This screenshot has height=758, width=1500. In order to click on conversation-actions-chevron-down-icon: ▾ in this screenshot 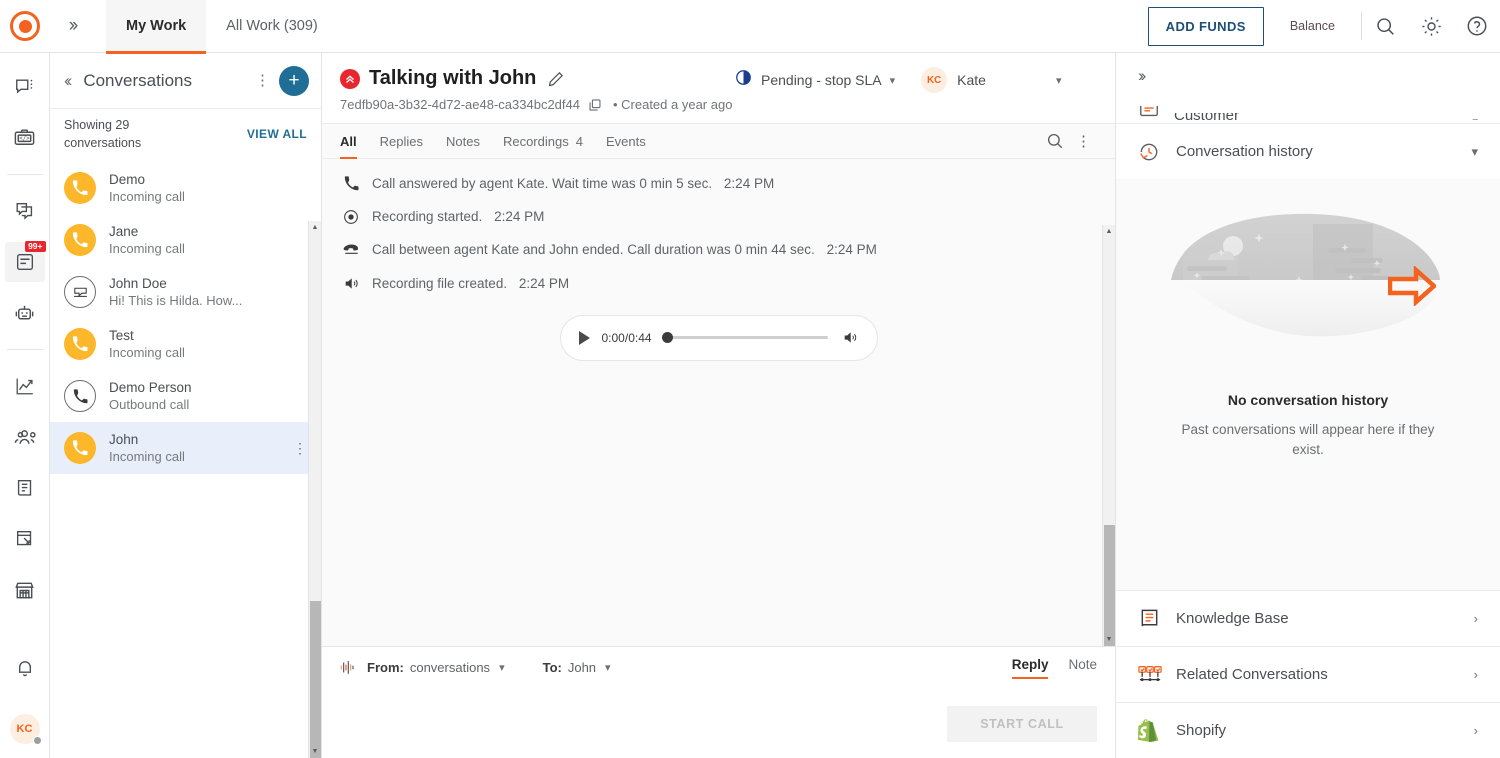, I will do `click(1059, 80)`.